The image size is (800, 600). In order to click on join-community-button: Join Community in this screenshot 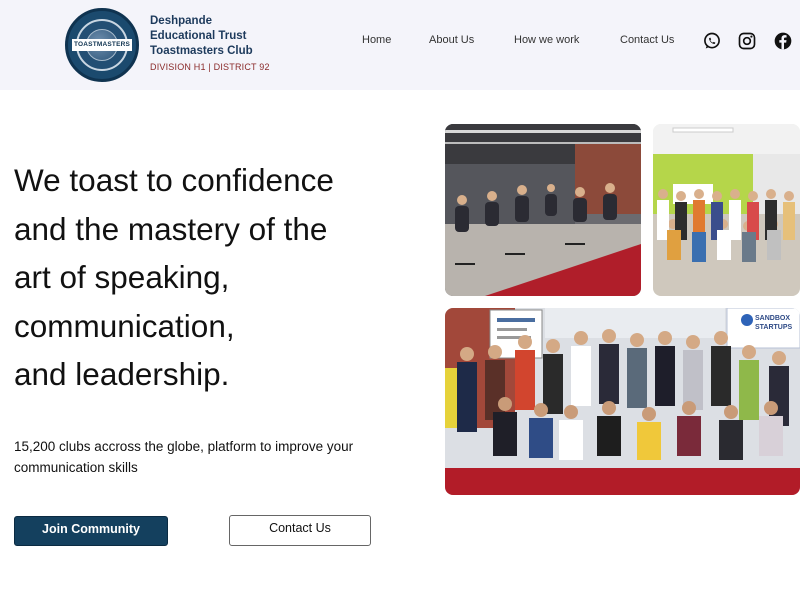, I will do `click(91, 531)`.